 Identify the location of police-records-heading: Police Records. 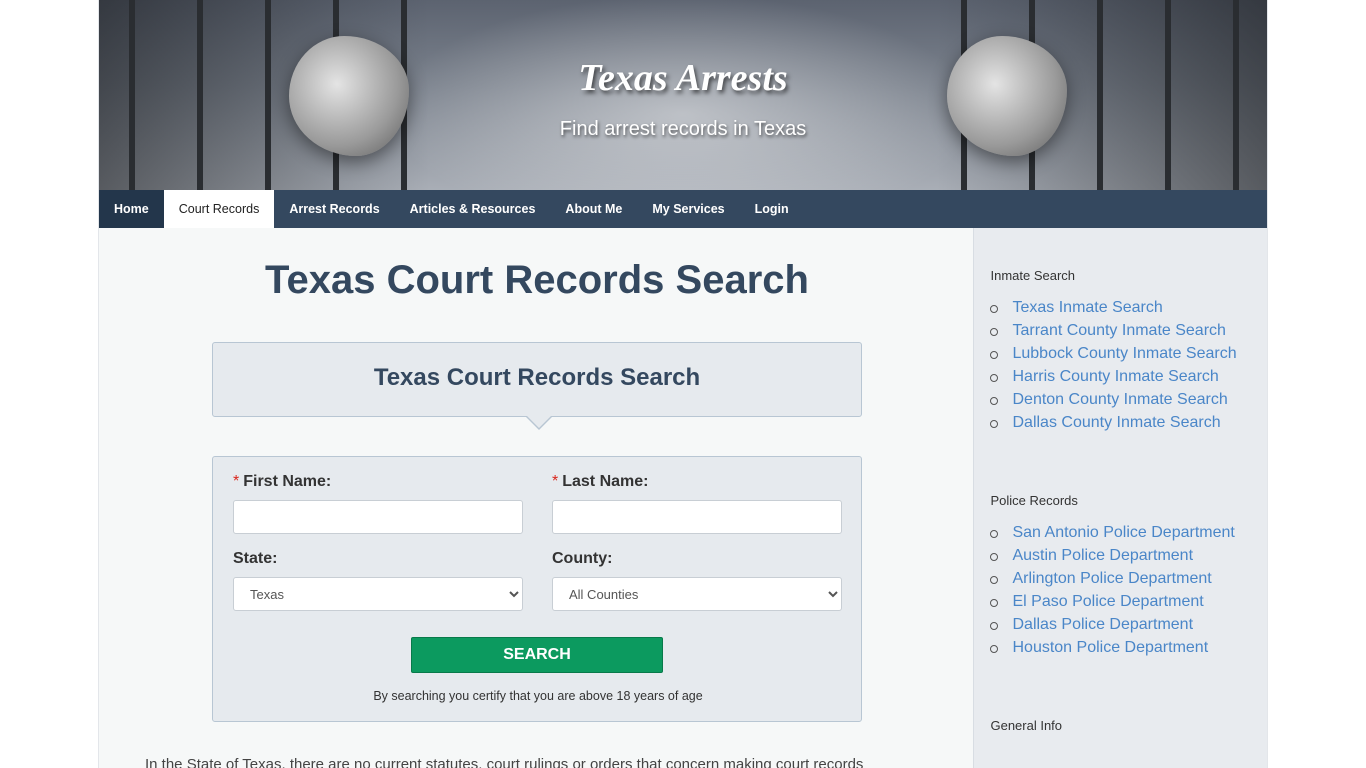
(1034, 500).